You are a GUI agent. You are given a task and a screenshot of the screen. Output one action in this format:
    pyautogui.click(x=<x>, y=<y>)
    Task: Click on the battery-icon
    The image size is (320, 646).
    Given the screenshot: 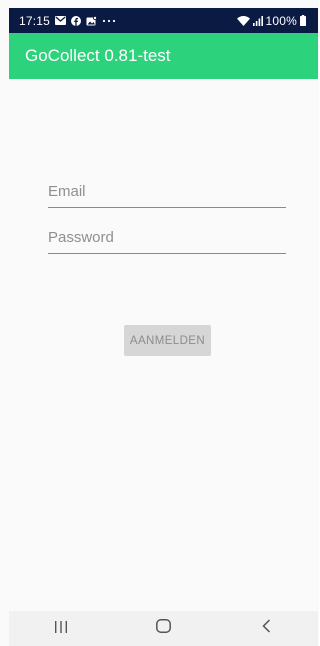 What is the action you would take?
    pyautogui.click(x=303, y=20)
    